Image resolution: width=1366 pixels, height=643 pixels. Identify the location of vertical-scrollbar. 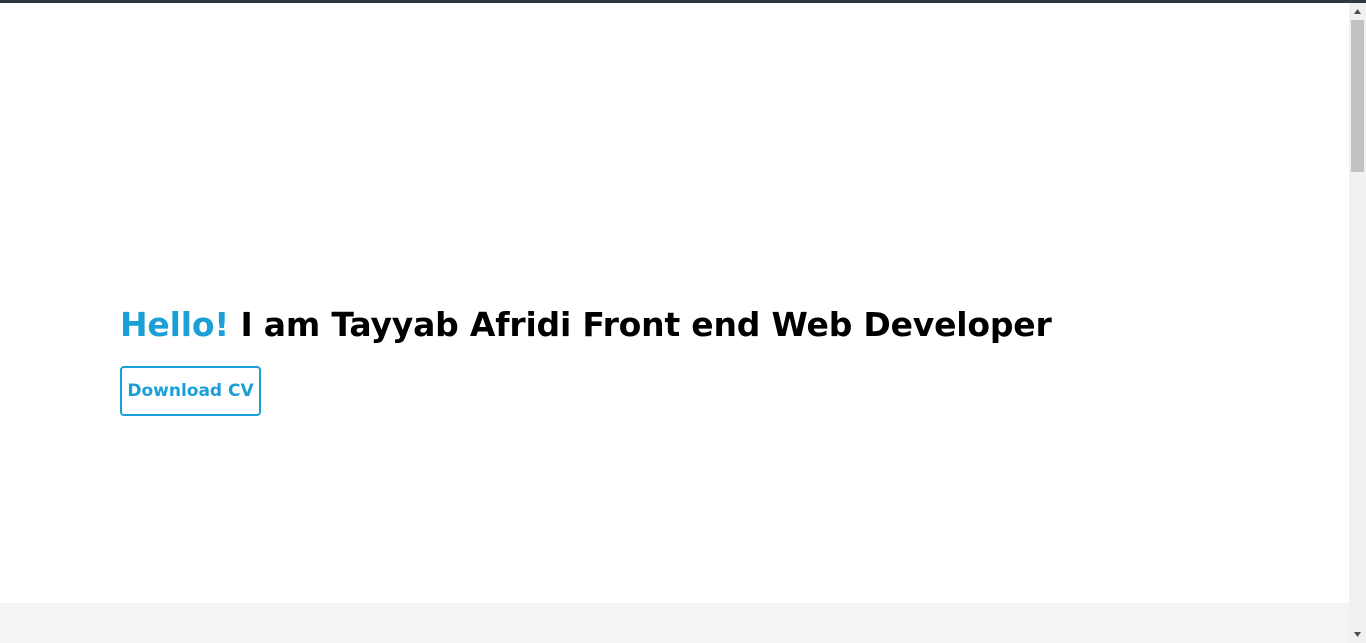
(1357, 323).